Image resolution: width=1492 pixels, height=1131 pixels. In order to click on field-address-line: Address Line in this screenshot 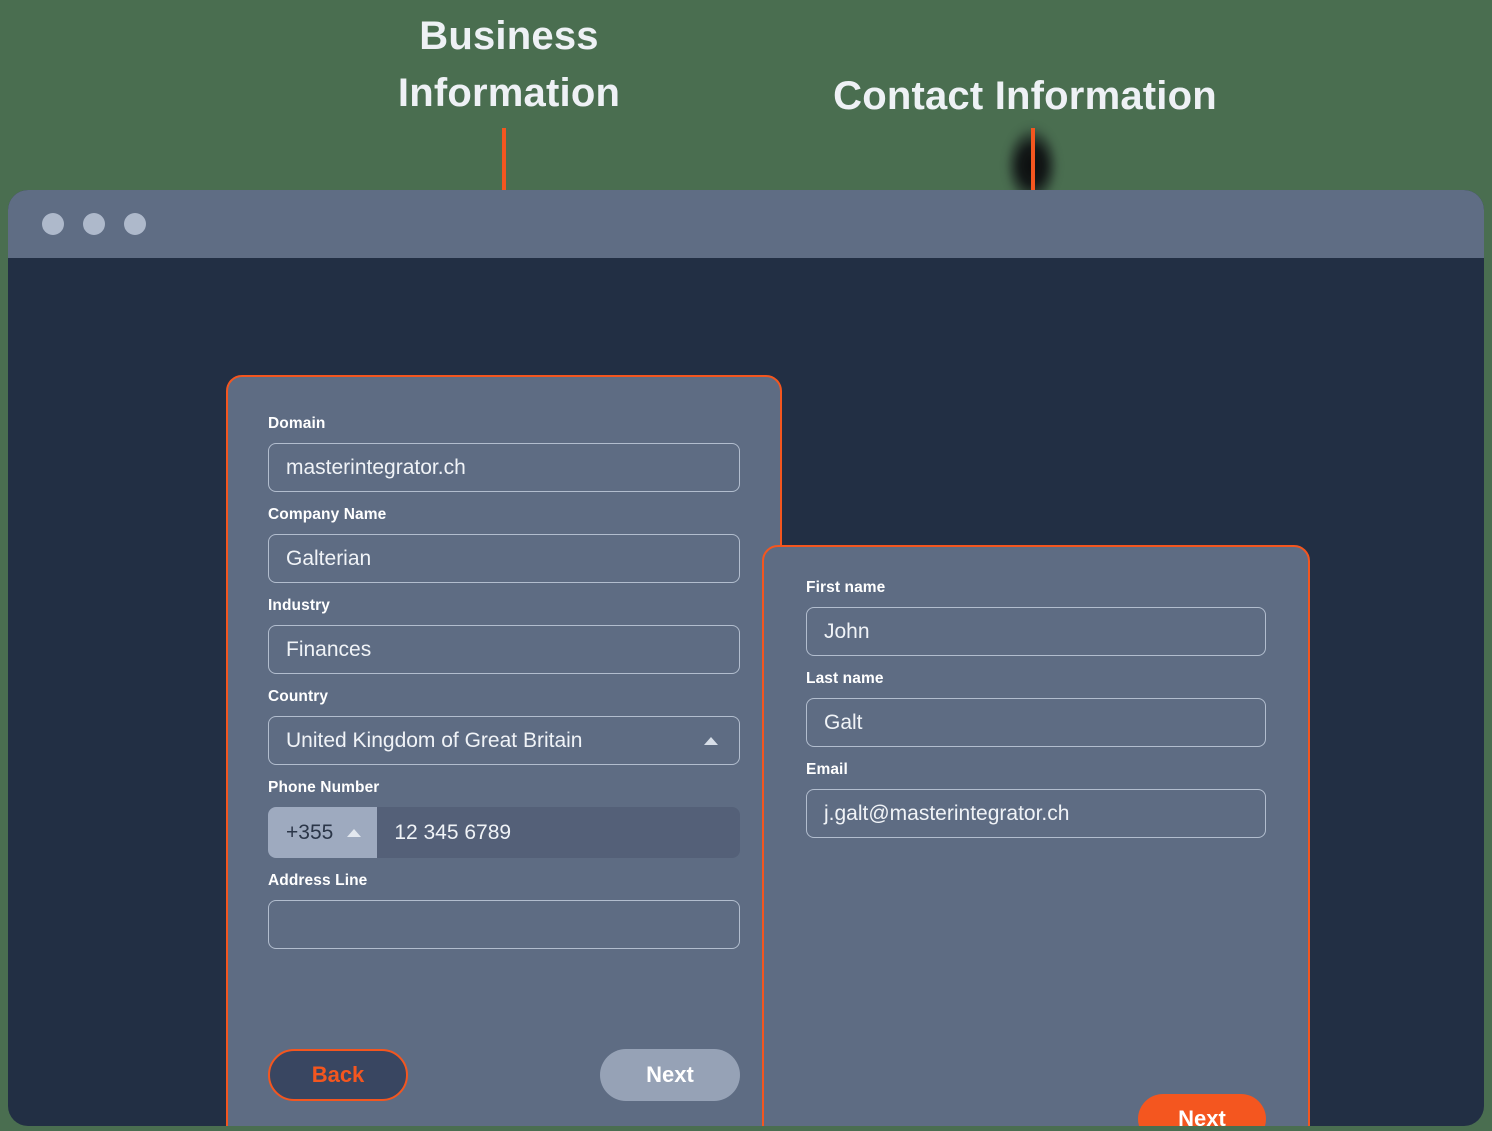, I will do `click(504, 910)`.